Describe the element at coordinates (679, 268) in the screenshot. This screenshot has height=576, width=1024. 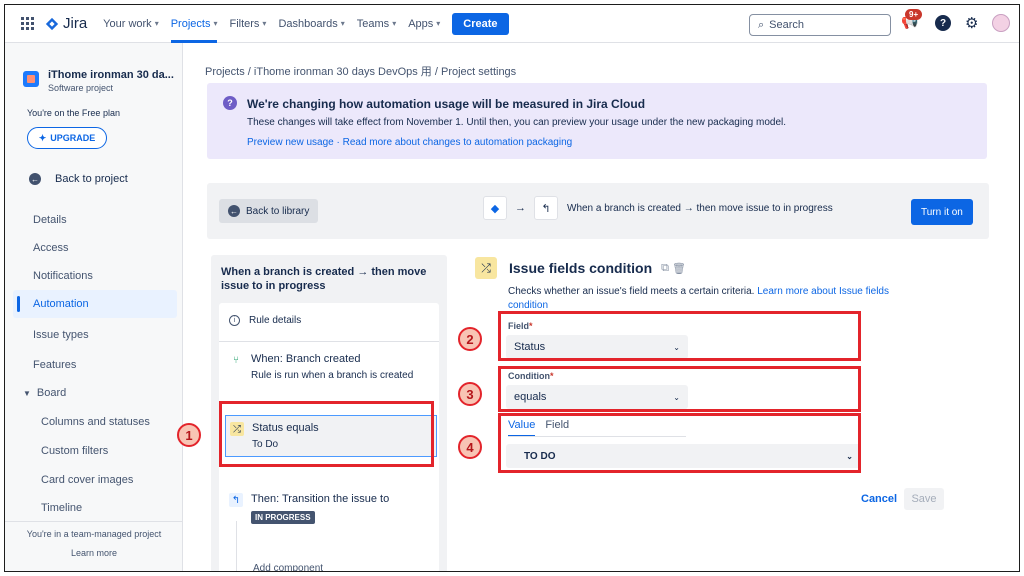
I see `trash-icon: 🗑` at that location.